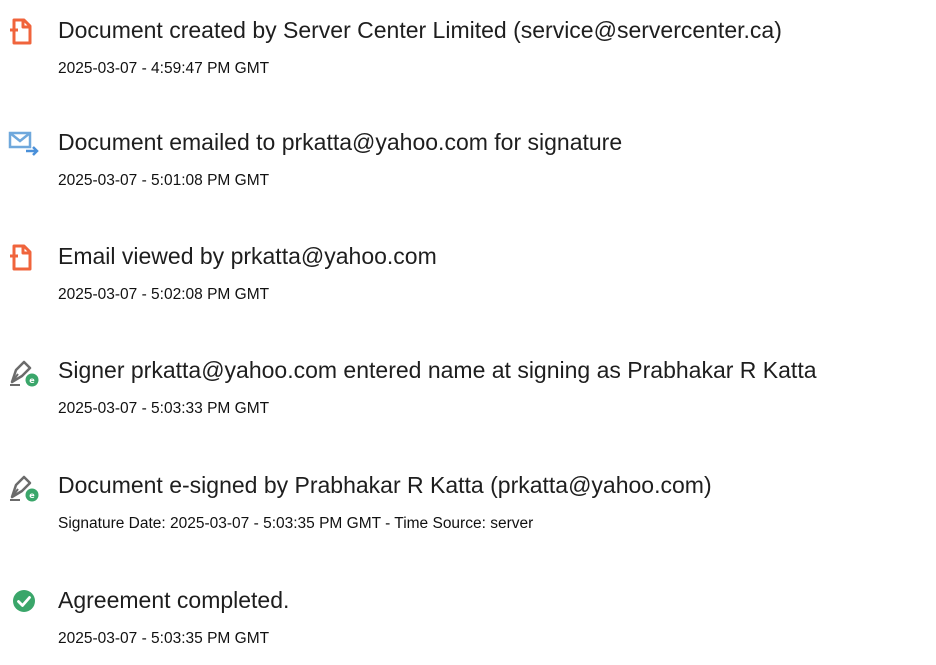 This screenshot has width=936, height=665. Describe the element at coordinates (164, 180) in the screenshot. I see `event-timestamp: 2025-03-07 - 5:01:08 PM GMT` at that location.